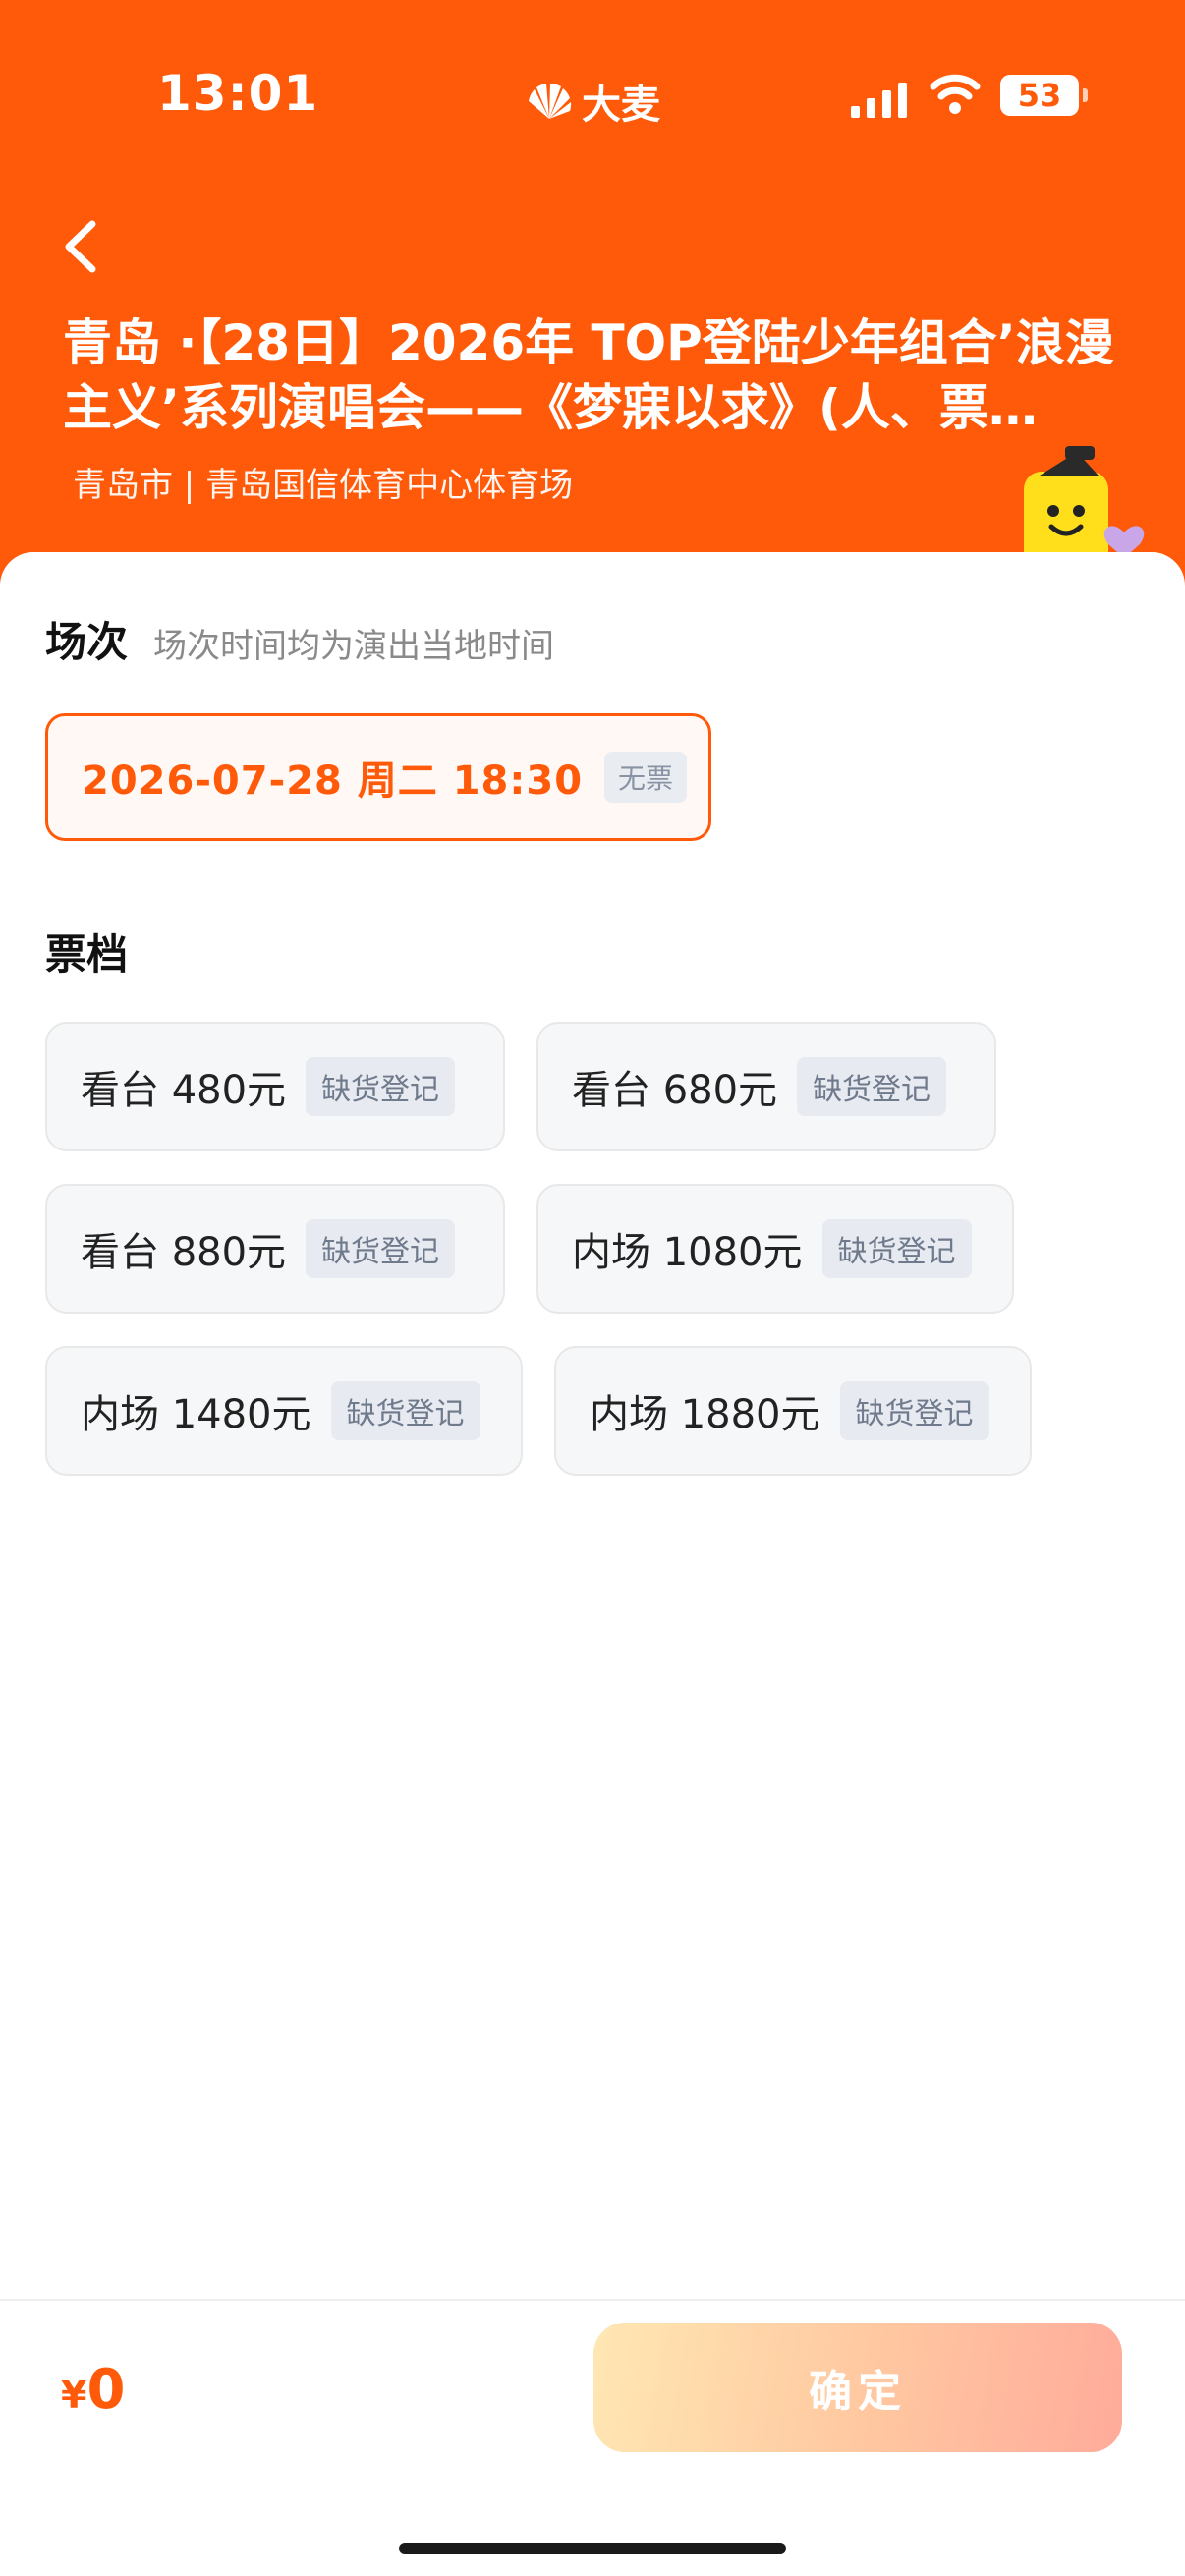 The width and height of the screenshot is (1185, 2576). Describe the element at coordinates (87, 954) in the screenshot. I see `tier-section-title: 票档` at that location.